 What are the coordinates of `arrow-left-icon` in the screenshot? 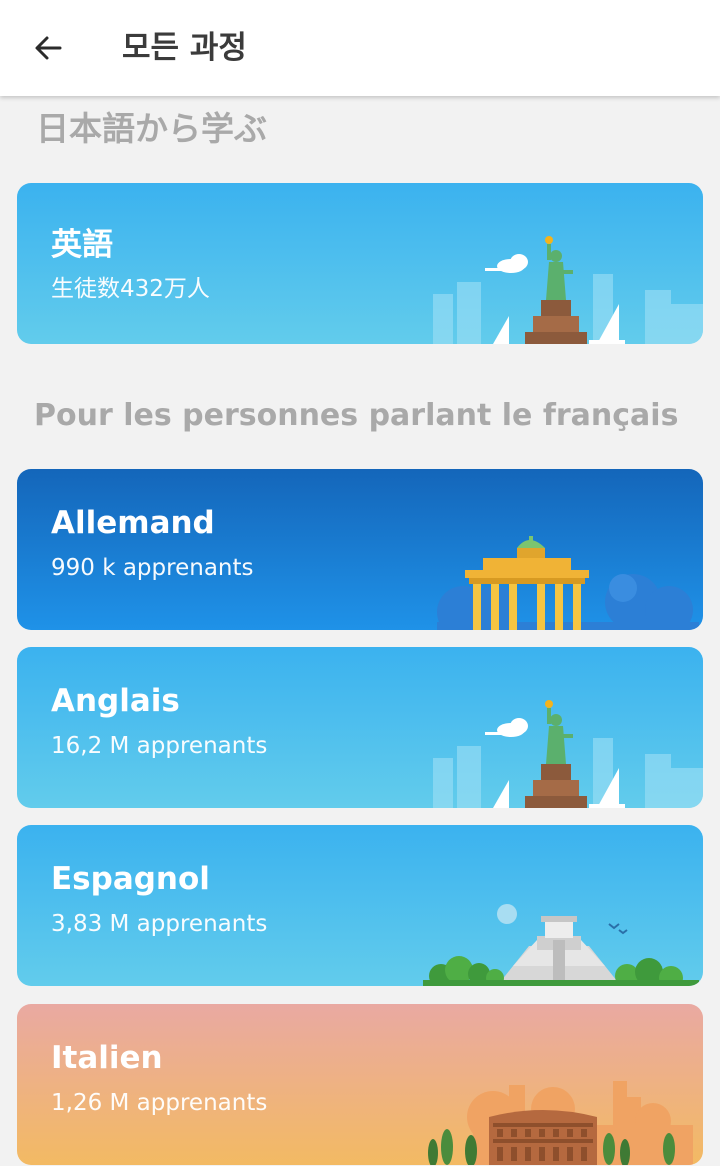 It's located at (48, 48).